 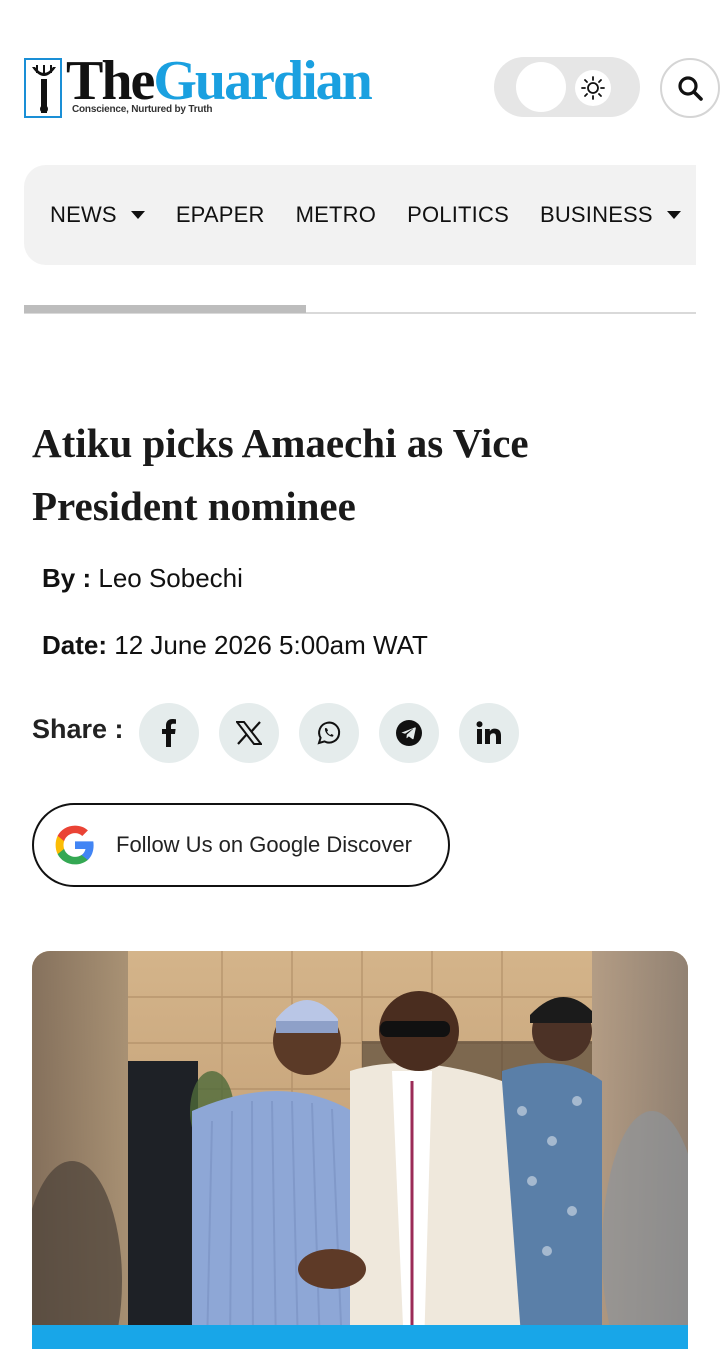 I want to click on sun-icon, so click(x=593, y=88).